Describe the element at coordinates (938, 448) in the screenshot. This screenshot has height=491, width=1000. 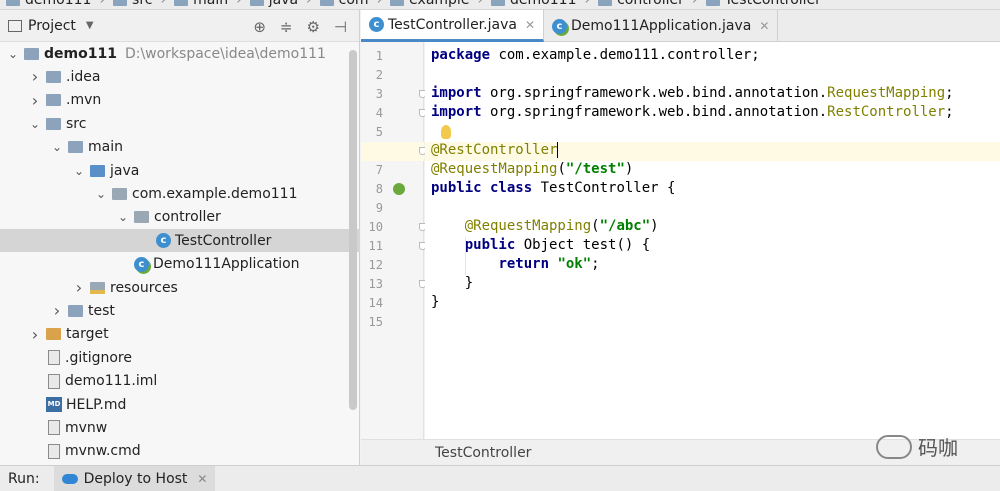
I see `watermark-text: 码咖` at that location.